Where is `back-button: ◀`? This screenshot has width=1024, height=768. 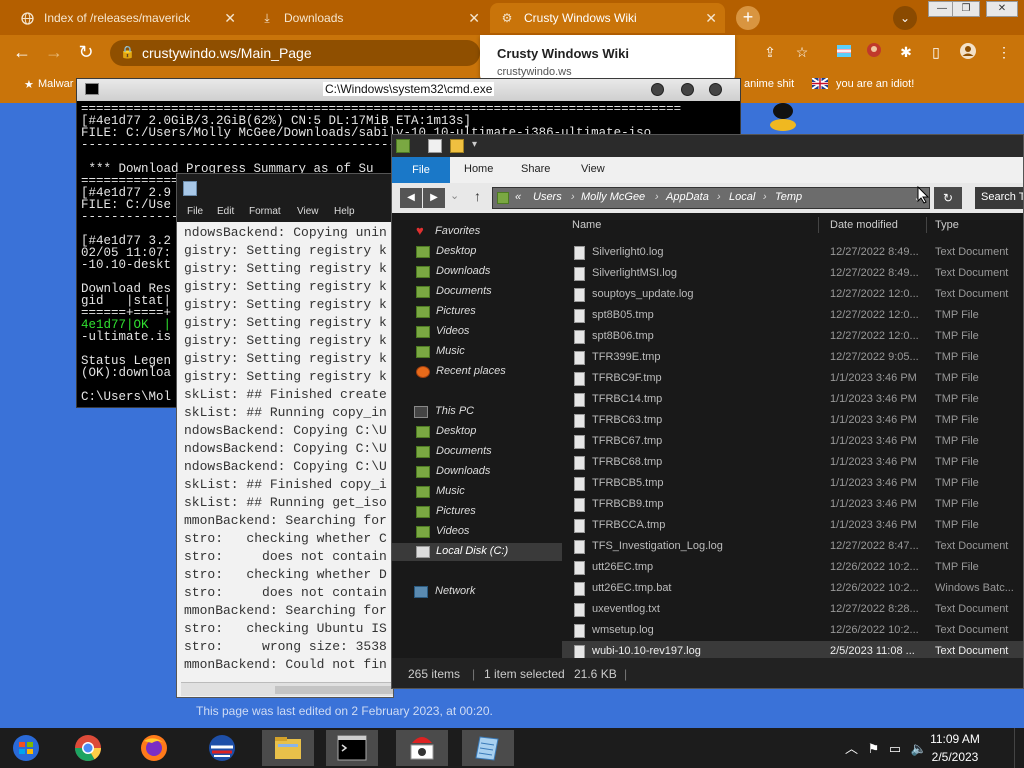
back-button: ◀ is located at coordinates (411, 198).